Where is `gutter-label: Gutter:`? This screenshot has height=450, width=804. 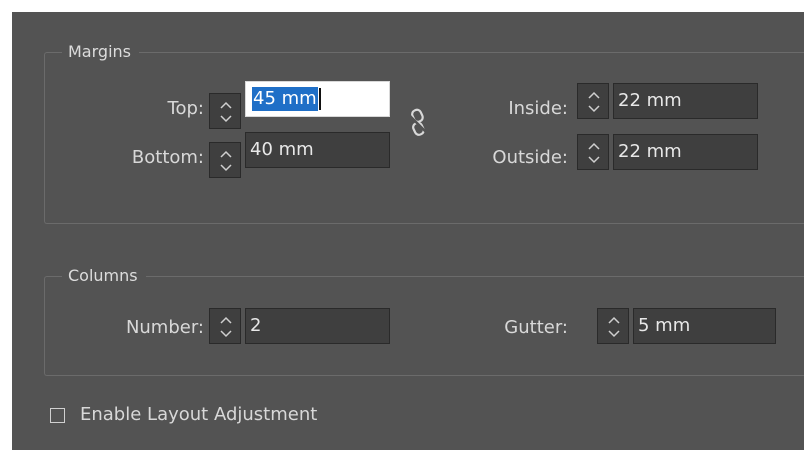 gutter-label: Gutter: is located at coordinates (536, 327).